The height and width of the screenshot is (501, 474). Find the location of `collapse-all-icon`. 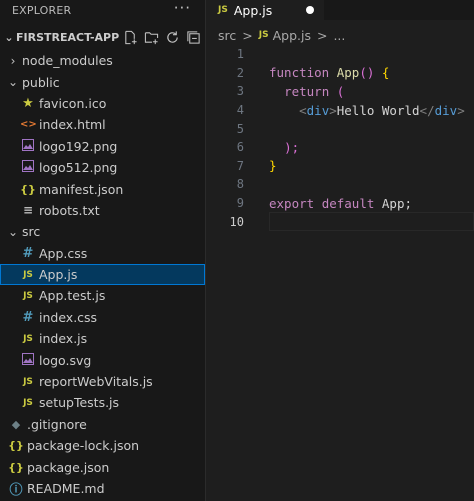

collapse-all-icon is located at coordinates (193, 37).